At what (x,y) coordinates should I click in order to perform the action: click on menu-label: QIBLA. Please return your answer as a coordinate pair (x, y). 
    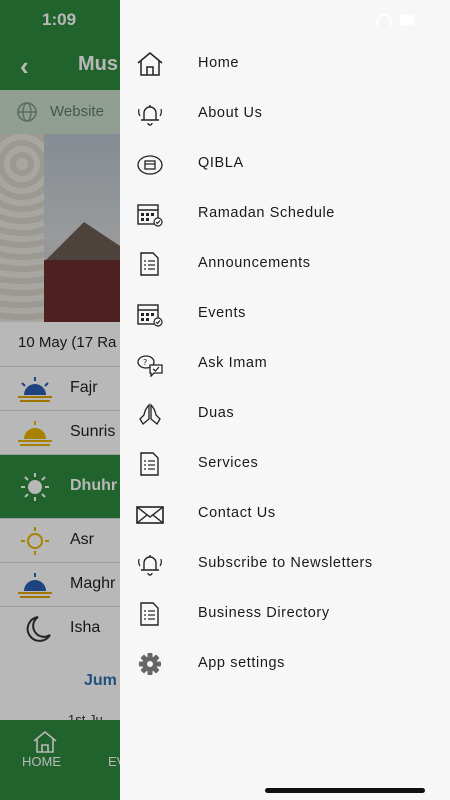
    Looking at the image, I should click on (221, 163).